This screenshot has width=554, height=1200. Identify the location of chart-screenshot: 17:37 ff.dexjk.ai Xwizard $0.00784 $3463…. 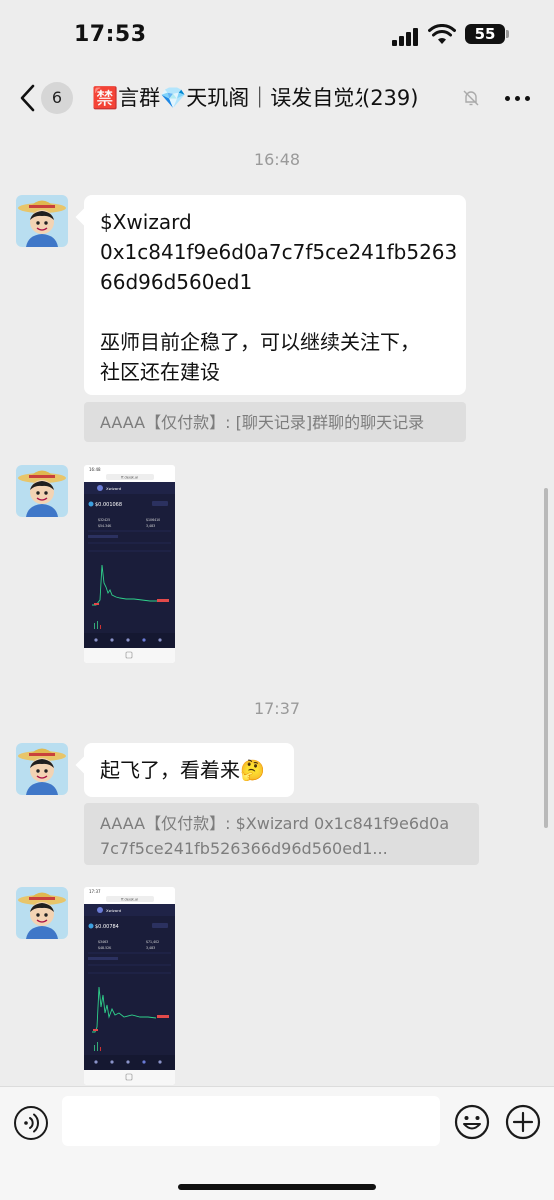
(129, 986).